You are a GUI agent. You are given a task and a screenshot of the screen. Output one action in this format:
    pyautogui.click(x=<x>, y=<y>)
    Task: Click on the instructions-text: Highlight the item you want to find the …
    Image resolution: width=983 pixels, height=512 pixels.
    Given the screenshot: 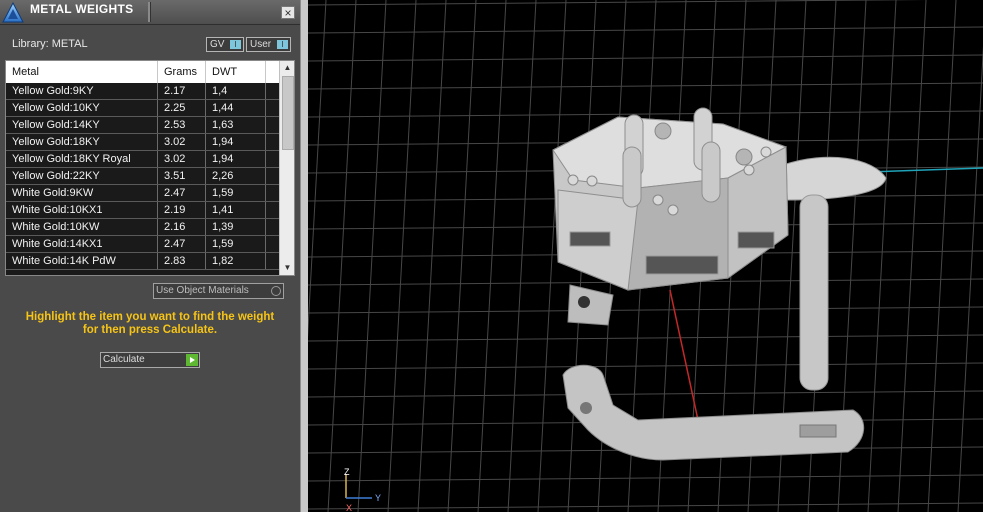 What is the action you would take?
    pyautogui.click(x=150, y=324)
    